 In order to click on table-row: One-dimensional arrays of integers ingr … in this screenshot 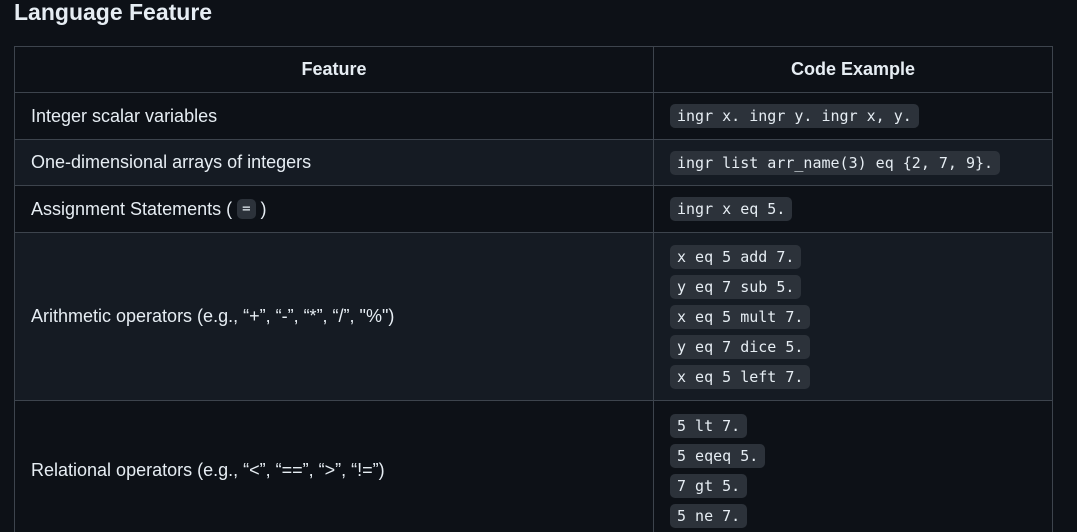, I will do `click(533, 162)`.